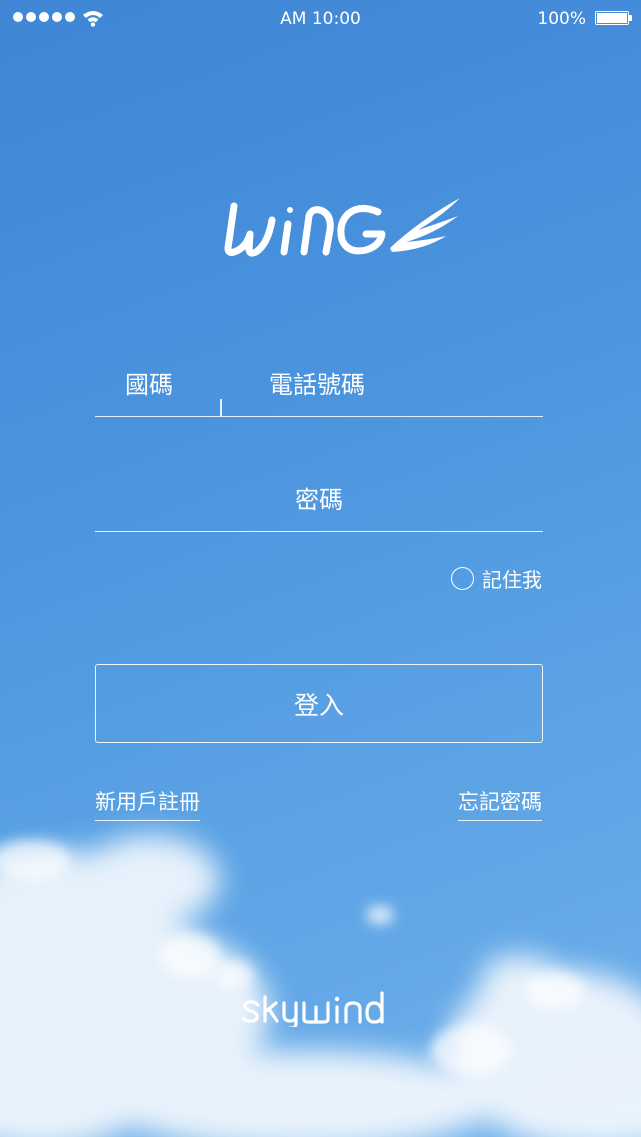 The image size is (641, 1137). Describe the element at coordinates (561, 19) in the screenshot. I see `battery-percentage: 100%` at that location.